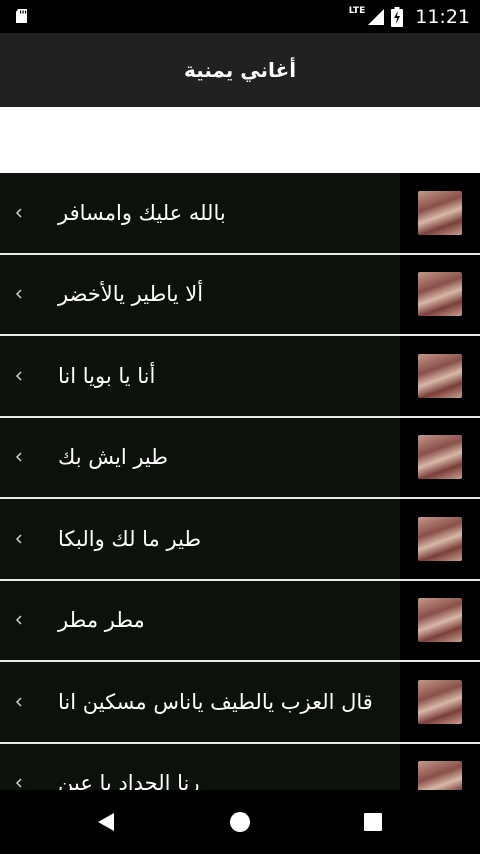  What do you see at coordinates (357, 11) in the screenshot?
I see `network-type: LTE` at bounding box center [357, 11].